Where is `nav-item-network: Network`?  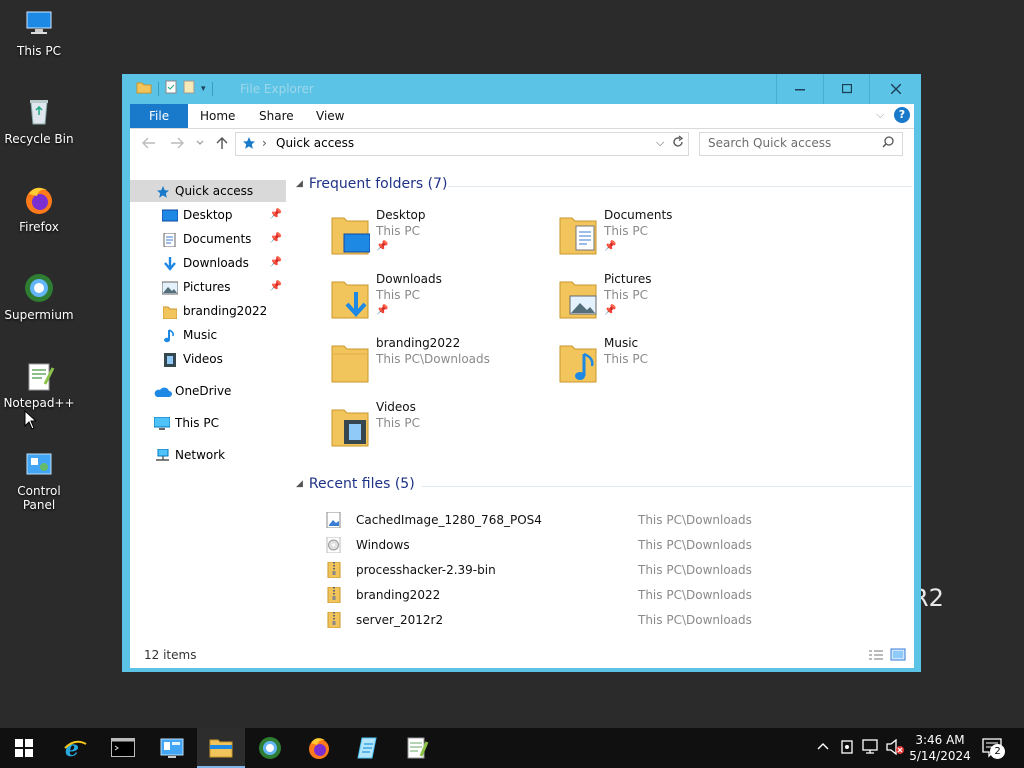
nav-item-network: Network is located at coordinates (208, 455).